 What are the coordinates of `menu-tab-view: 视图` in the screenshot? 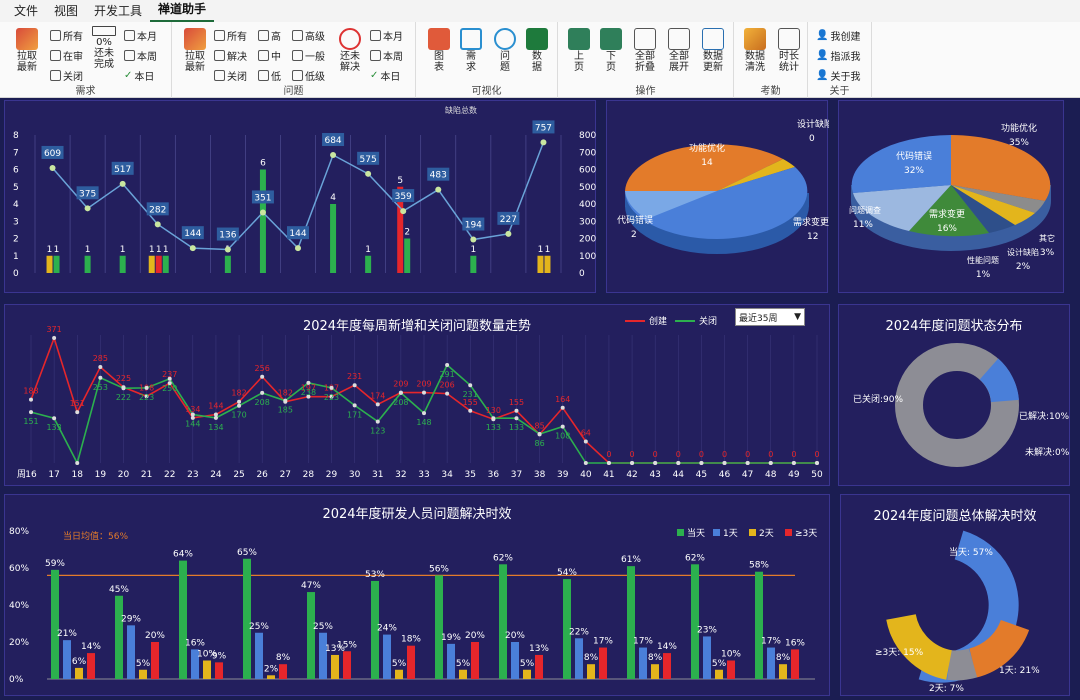 It's located at (66, 12).